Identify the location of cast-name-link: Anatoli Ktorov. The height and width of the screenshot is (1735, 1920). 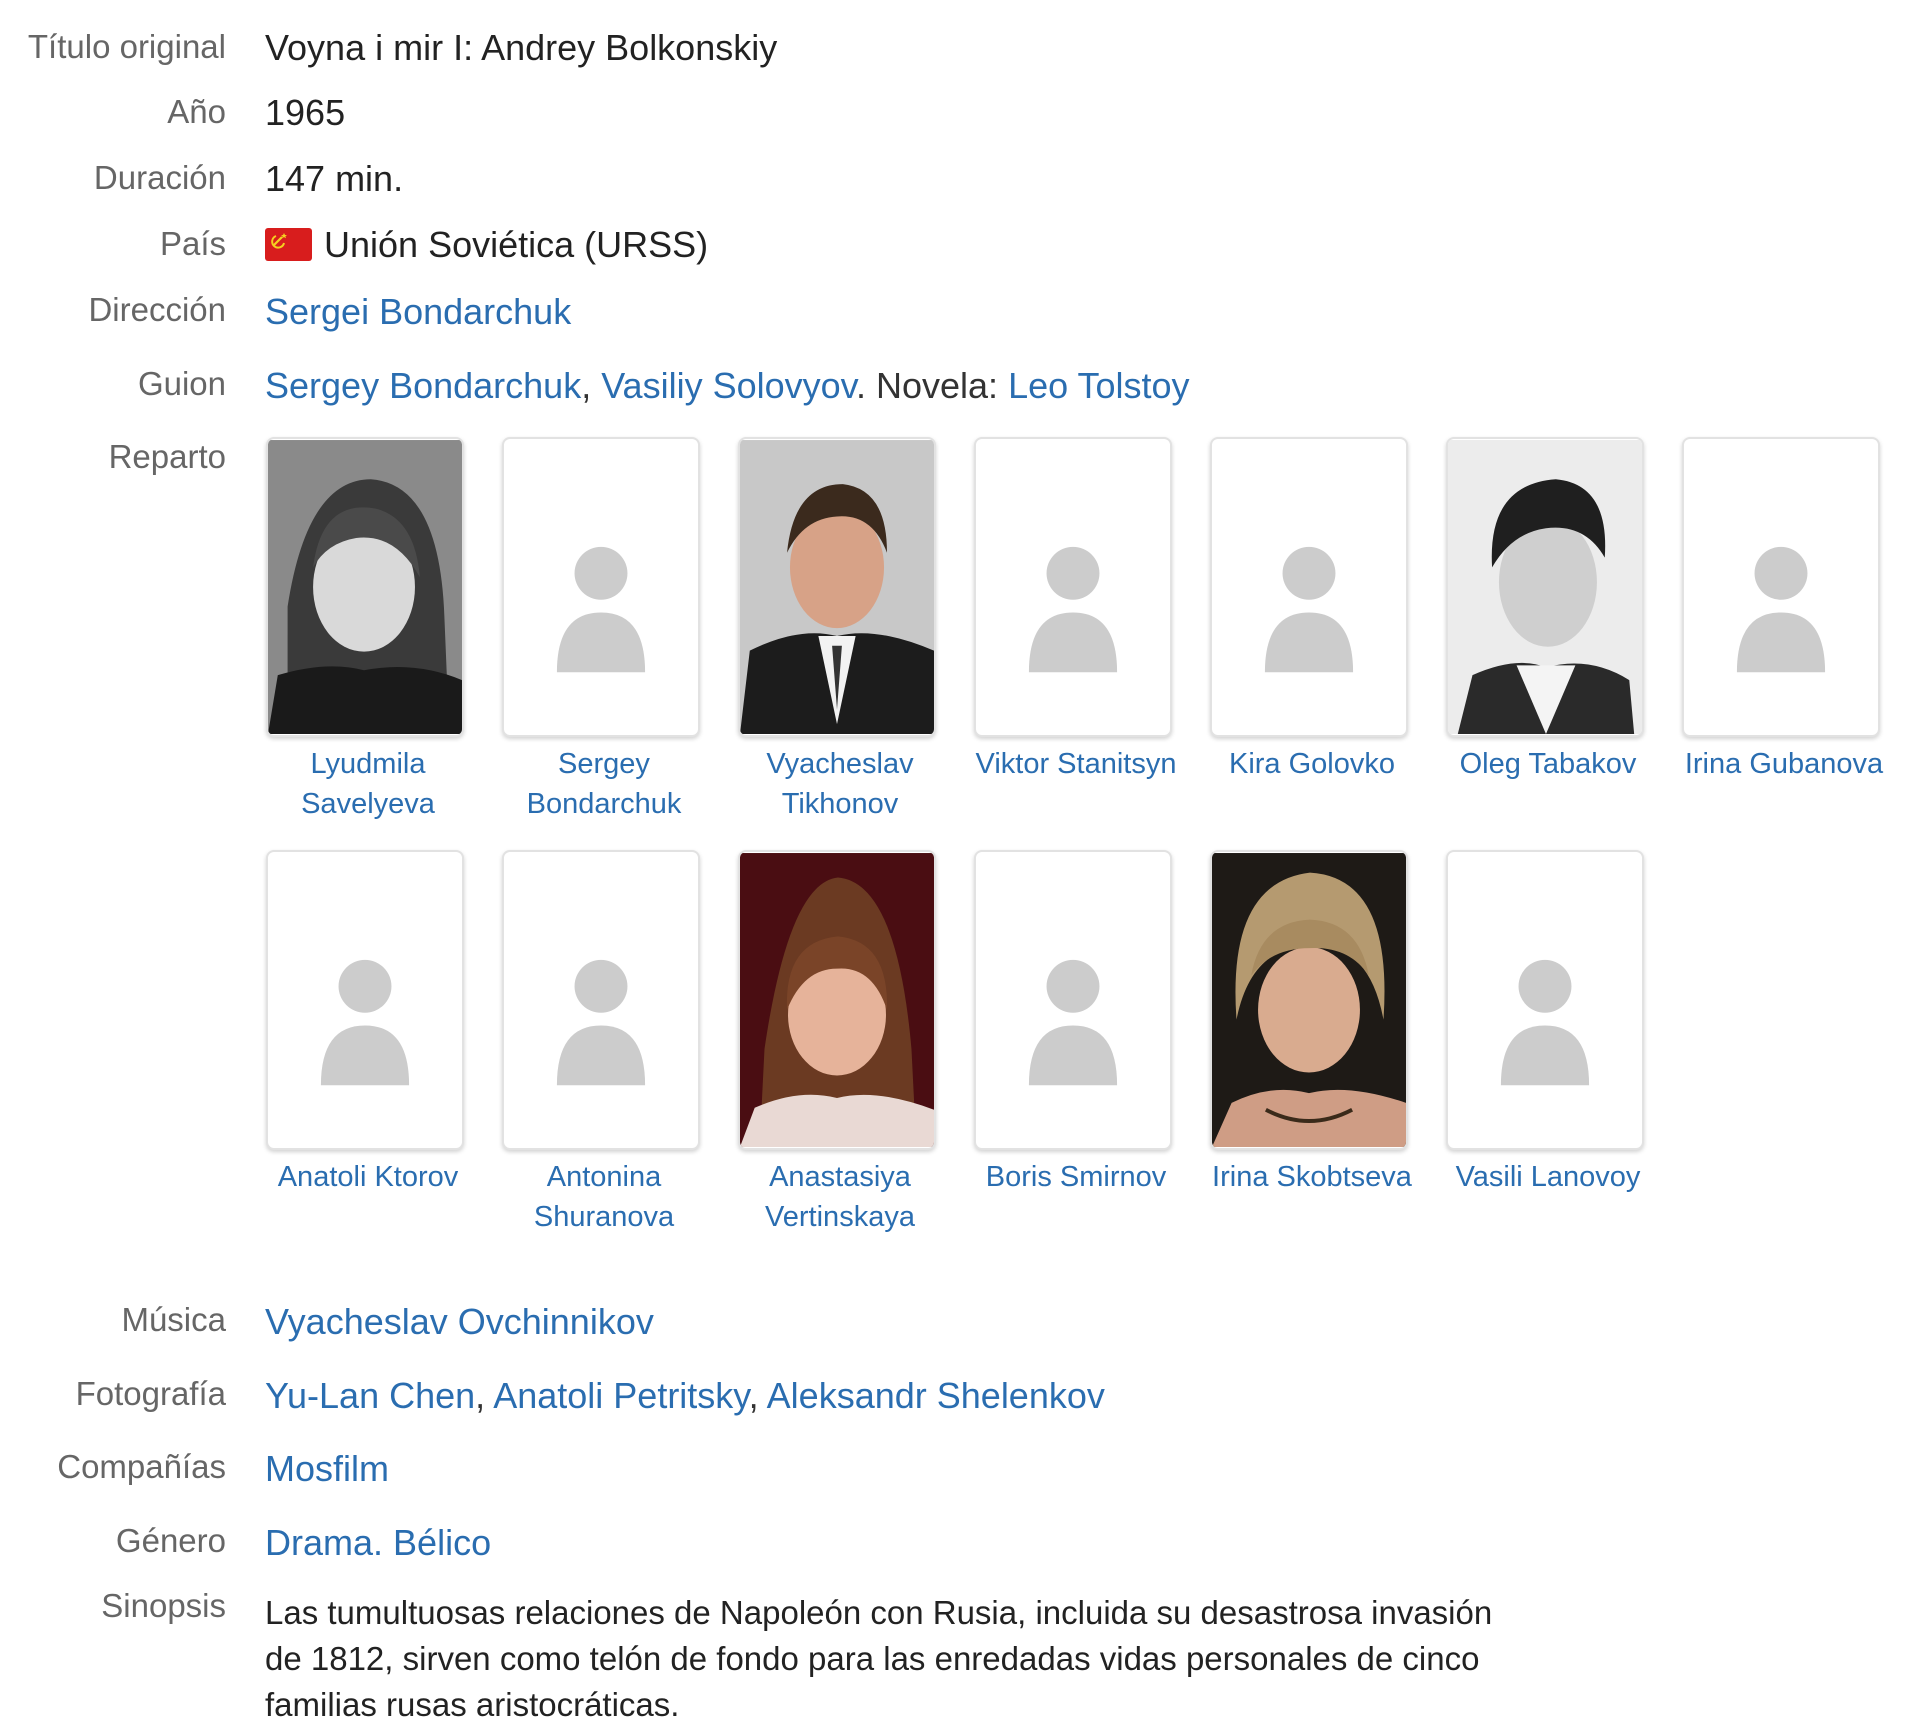
(368, 1177).